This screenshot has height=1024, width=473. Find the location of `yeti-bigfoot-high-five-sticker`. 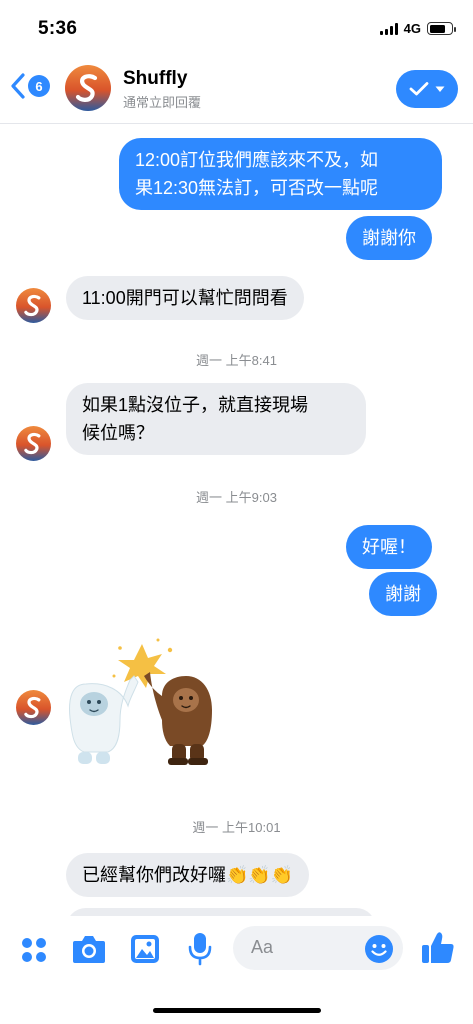

yeti-bigfoot-high-five-sticker is located at coordinates (142, 702).